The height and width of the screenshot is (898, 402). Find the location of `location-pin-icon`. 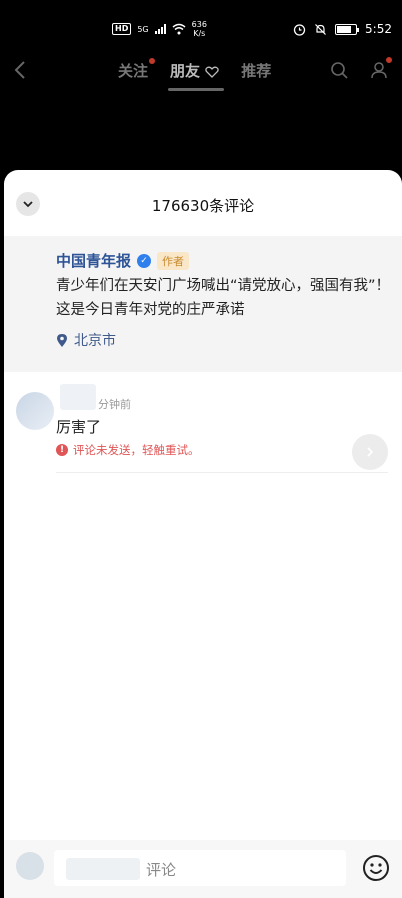

location-pin-icon is located at coordinates (62, 340).